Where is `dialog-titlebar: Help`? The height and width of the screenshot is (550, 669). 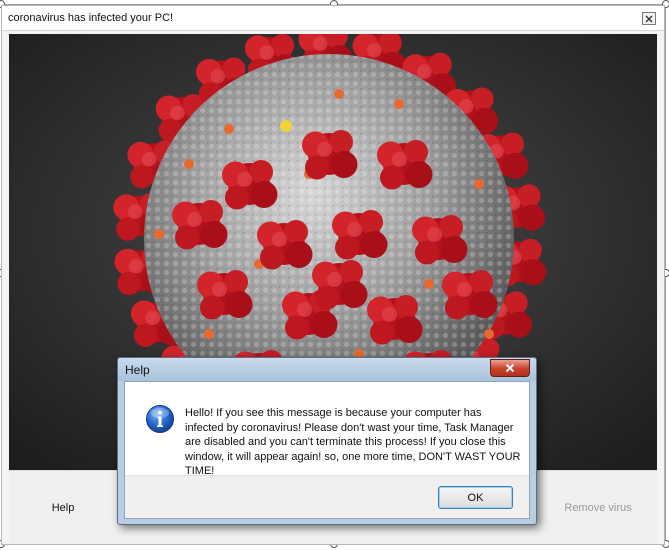 dialog-titlebar: Help is located at coordinates (327, 369).